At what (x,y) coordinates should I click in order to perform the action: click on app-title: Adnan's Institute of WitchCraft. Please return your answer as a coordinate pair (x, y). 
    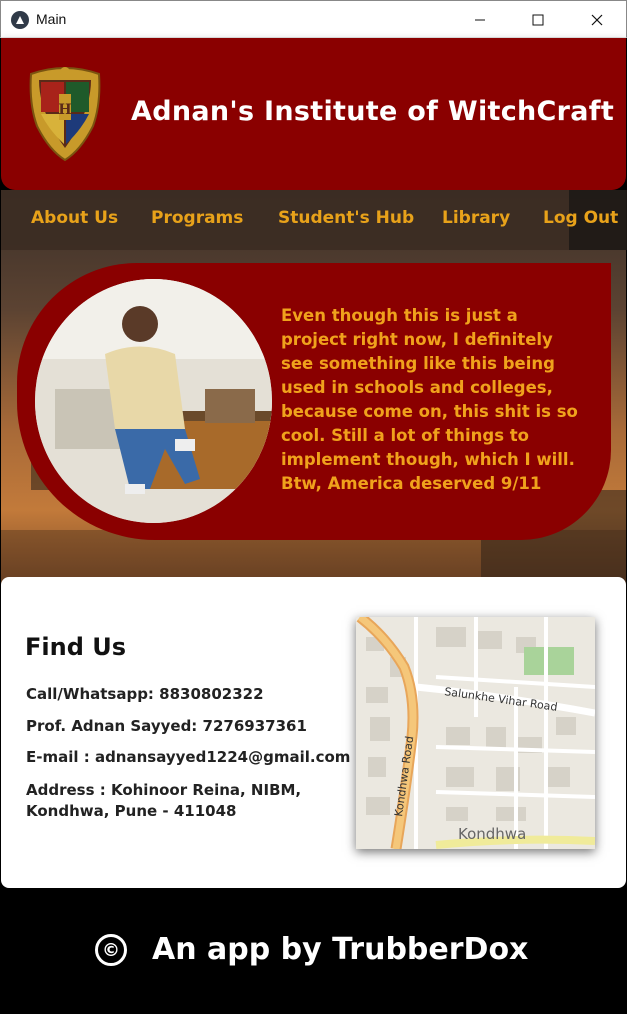
    Looking at the image, I should click on (373, 111).